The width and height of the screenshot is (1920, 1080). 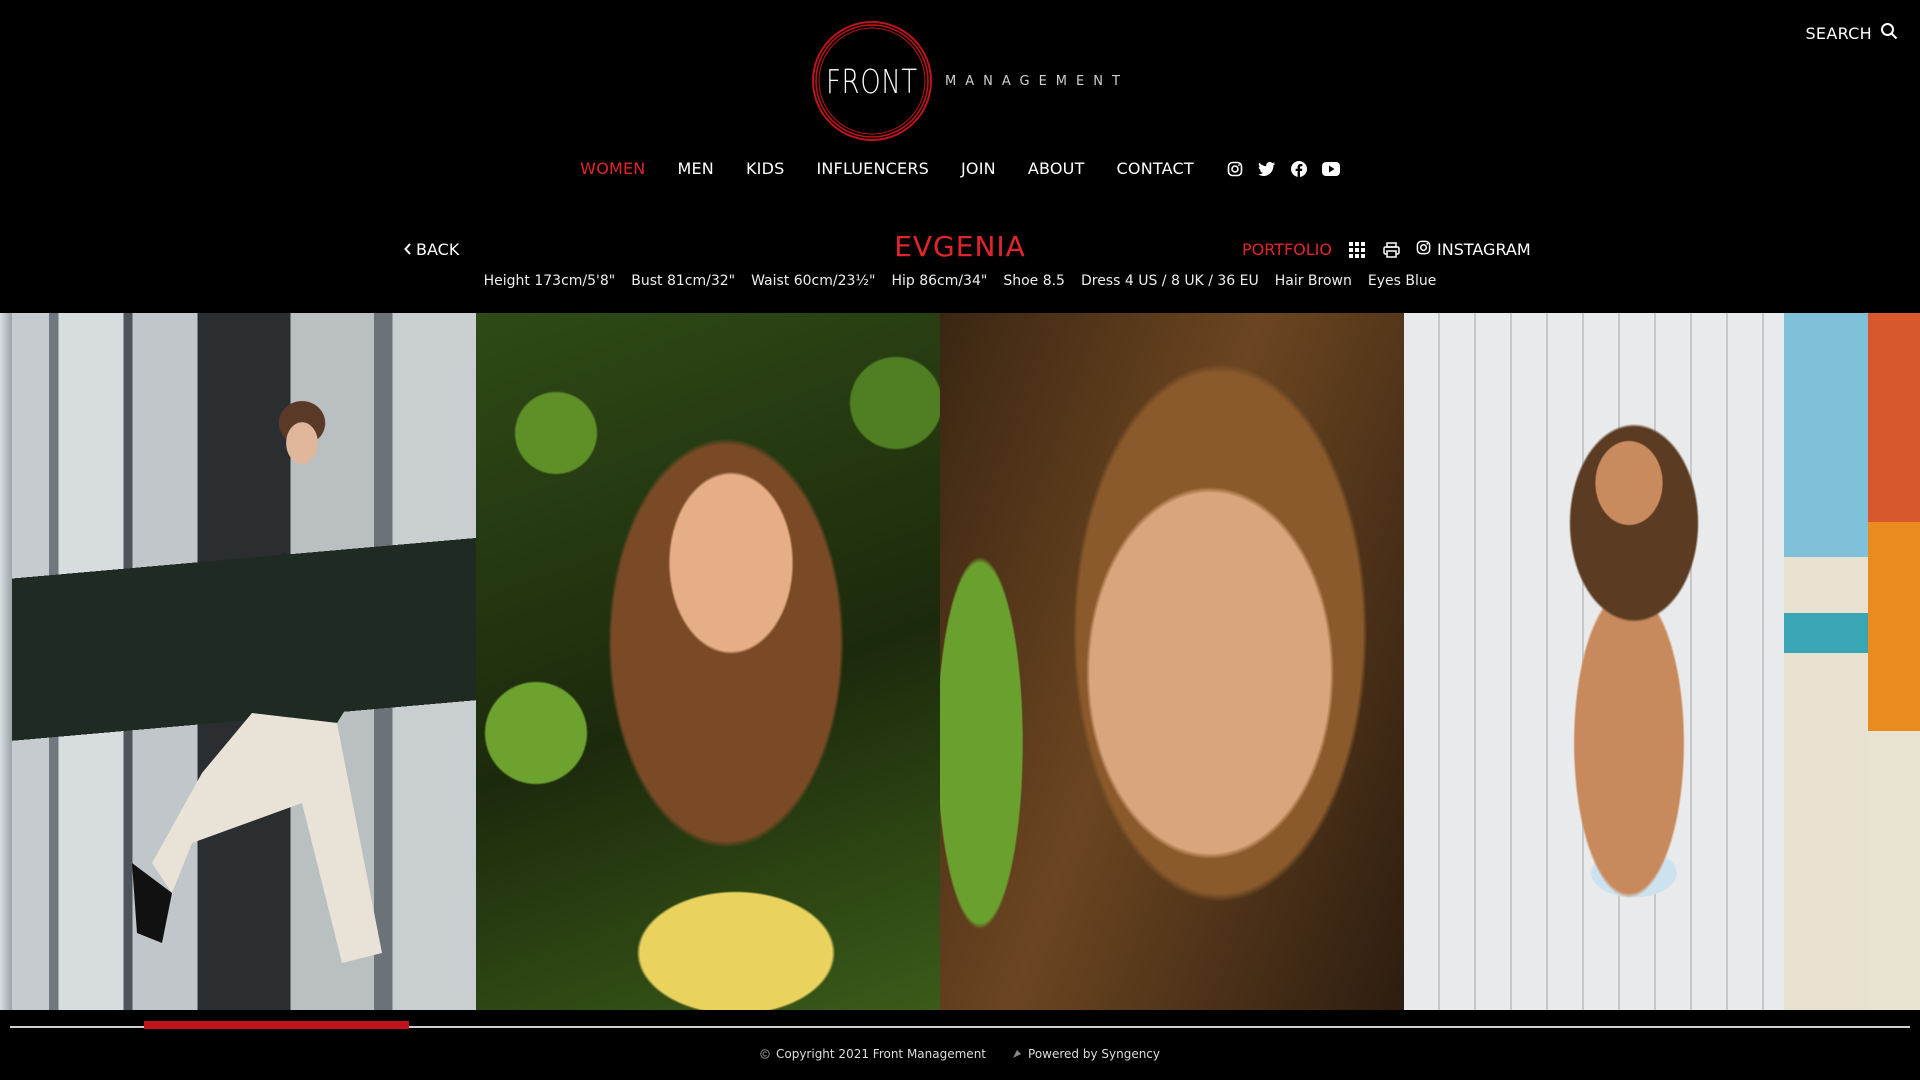 What do you see at coordinates (1889, 33) in the screenshot?
I see `search-icon` at bounding box center [1889, 33].